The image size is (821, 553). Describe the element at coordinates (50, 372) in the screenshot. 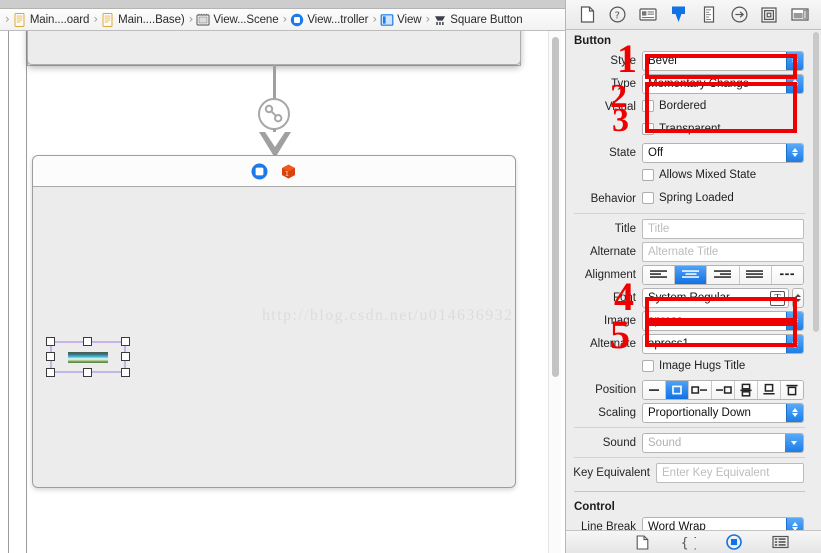

I see `resize-handle-bottom-left` at that location.